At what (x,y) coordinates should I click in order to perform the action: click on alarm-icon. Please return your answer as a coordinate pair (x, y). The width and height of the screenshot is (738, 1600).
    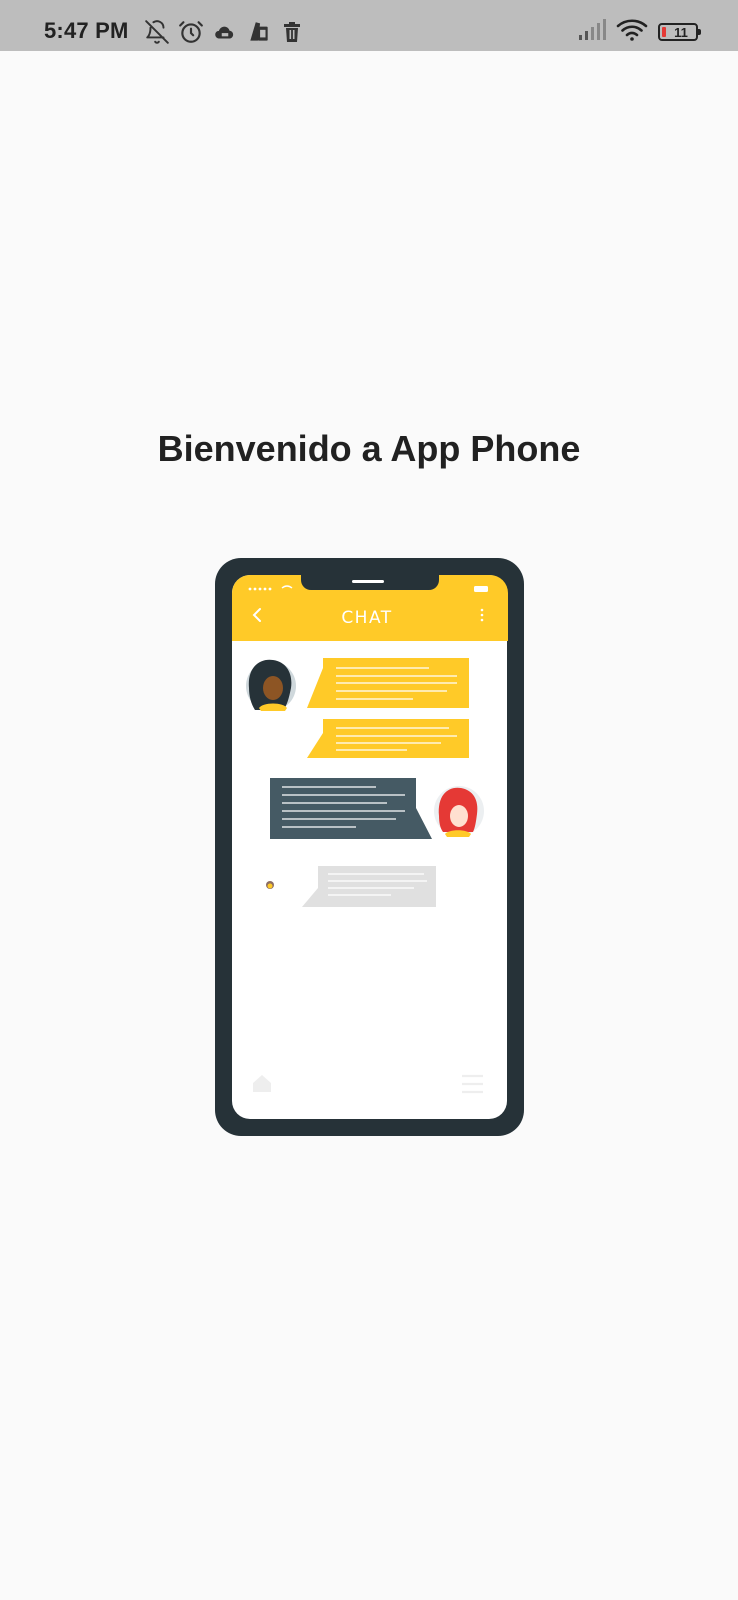
    Looking at the image, I should click on (191, 32).